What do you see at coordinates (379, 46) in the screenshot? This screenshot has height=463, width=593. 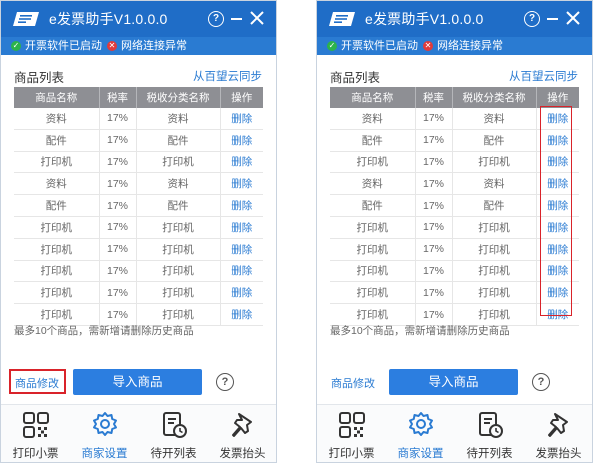 I see `status-label: 开票软件已启动` at bounding box center [379, 46].